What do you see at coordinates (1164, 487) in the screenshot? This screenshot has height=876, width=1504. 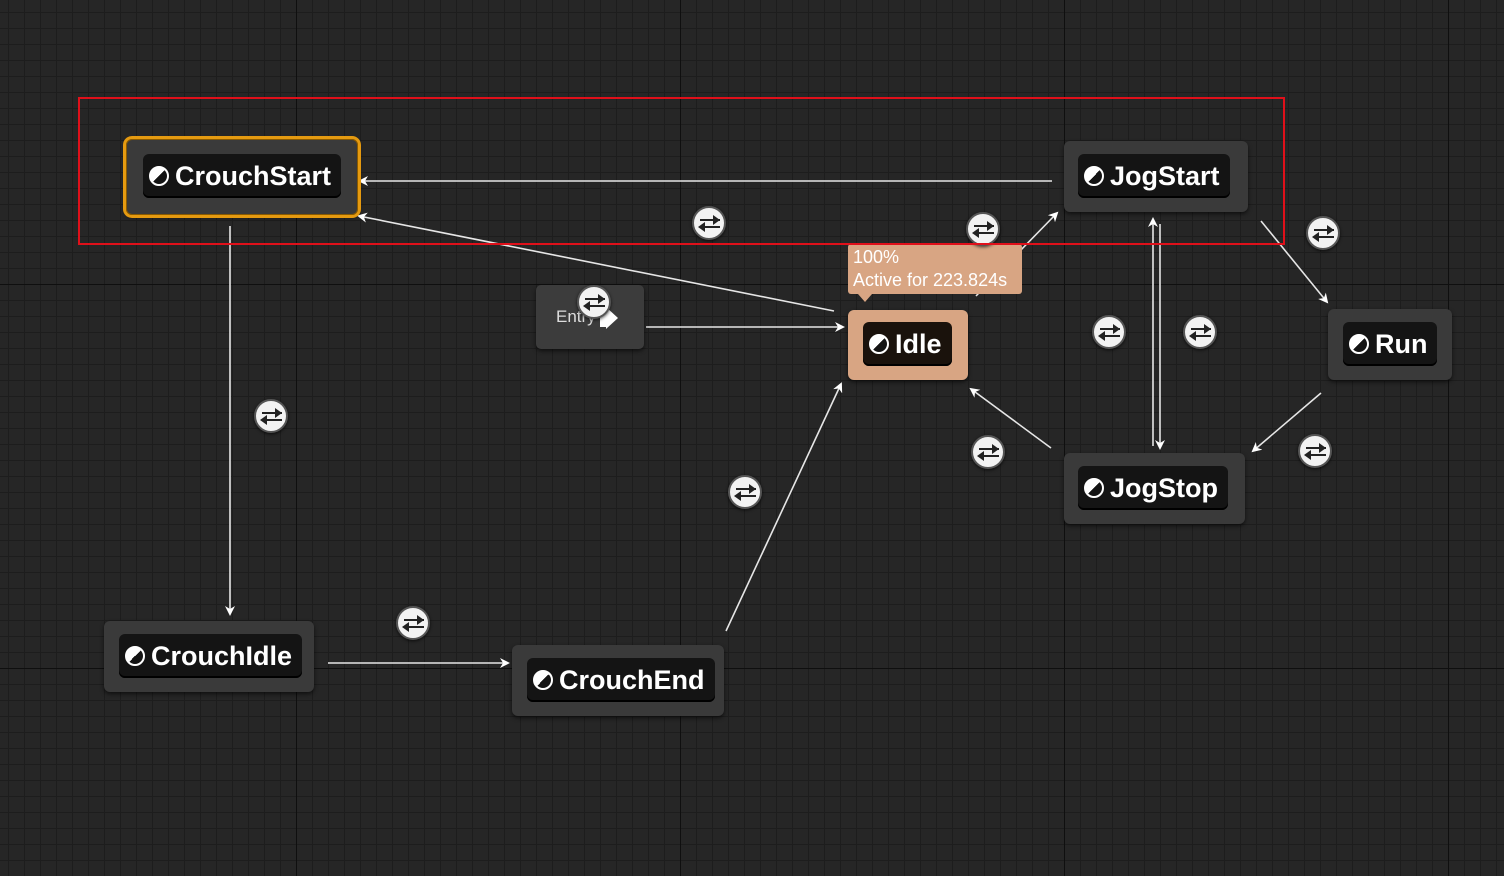 I see `state-label-jogstop: JogStop` at bounding box center [1164, 487].